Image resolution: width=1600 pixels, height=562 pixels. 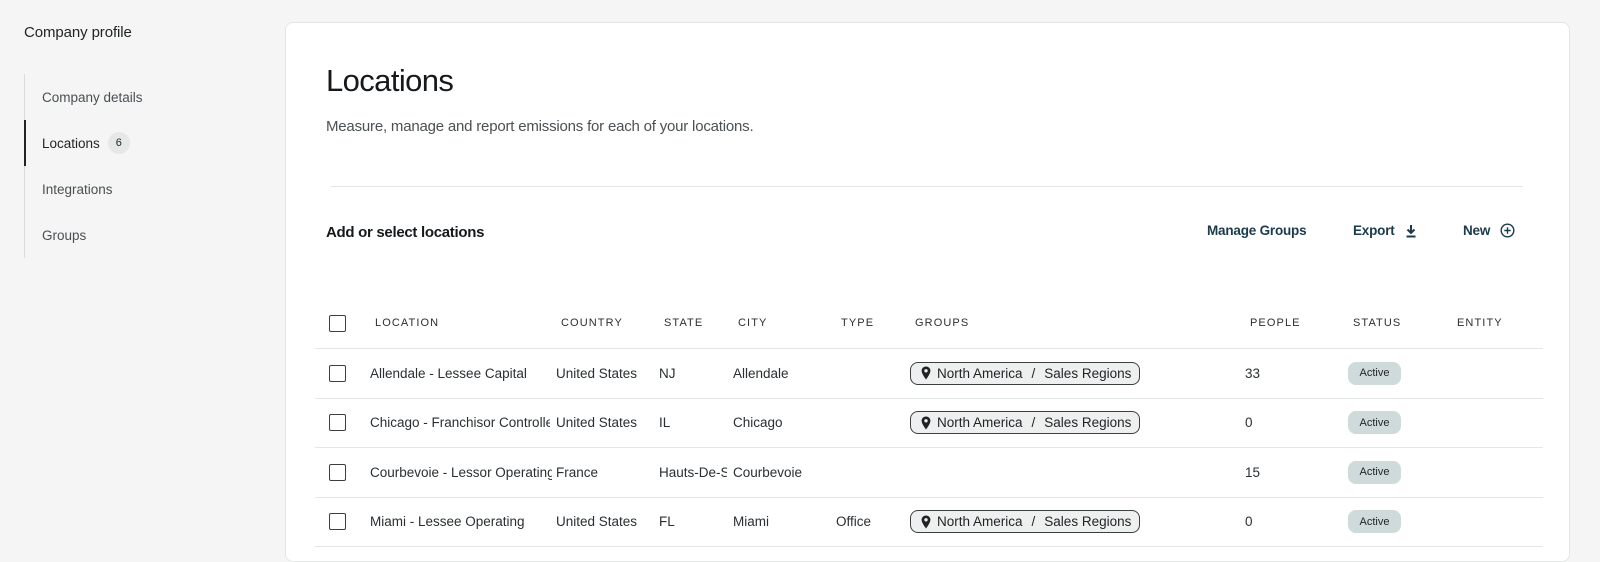 What do you see at coordinates (683, 323) in the screenshot?
I see `header-state: STATE` at bounding box center [683, 323].